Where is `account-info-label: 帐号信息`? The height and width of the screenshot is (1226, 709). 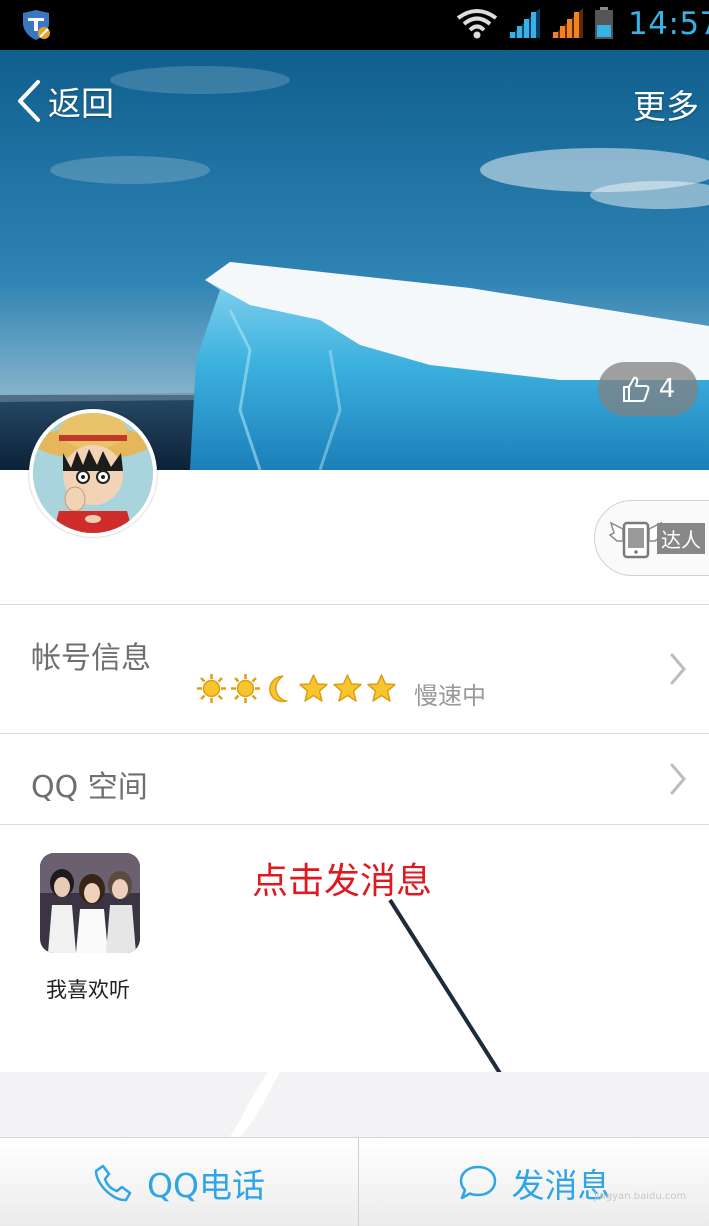
account-info-label: 帐号信息 is located at coordinates (91, 658).